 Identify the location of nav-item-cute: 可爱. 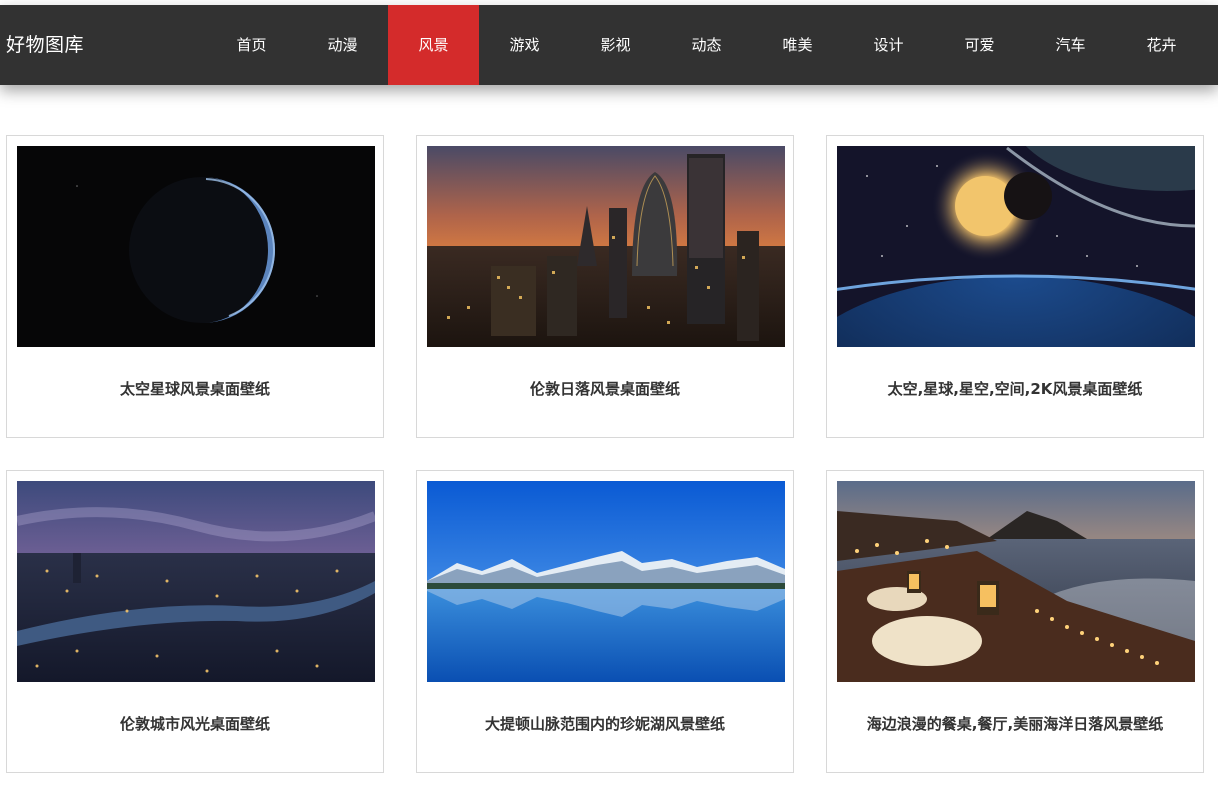
(979, 45).